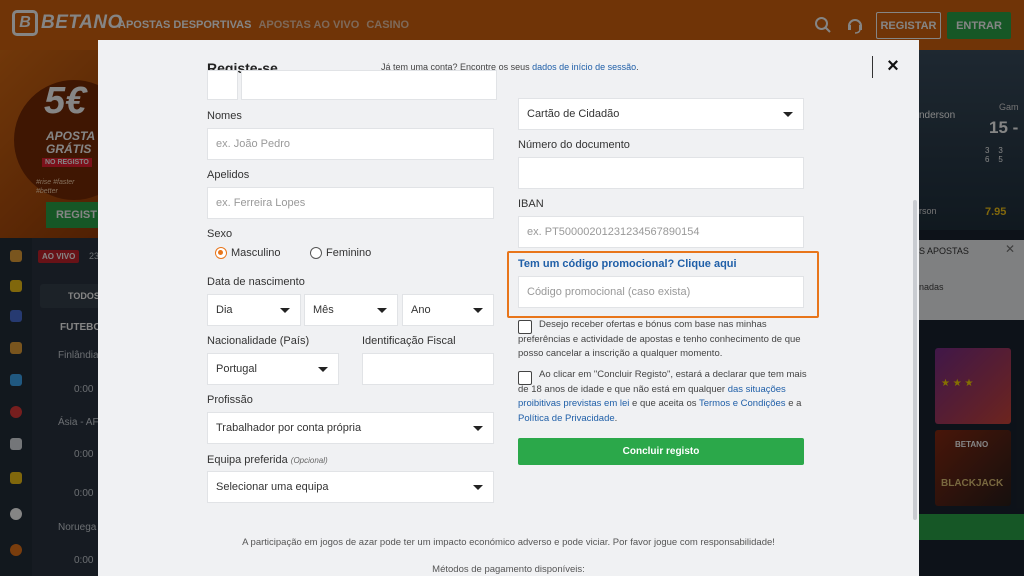 Image resolution: width=1024 pixels, height=576 pixels. I want to click on nacionalidade-select: Portugal, so click(273, 369).